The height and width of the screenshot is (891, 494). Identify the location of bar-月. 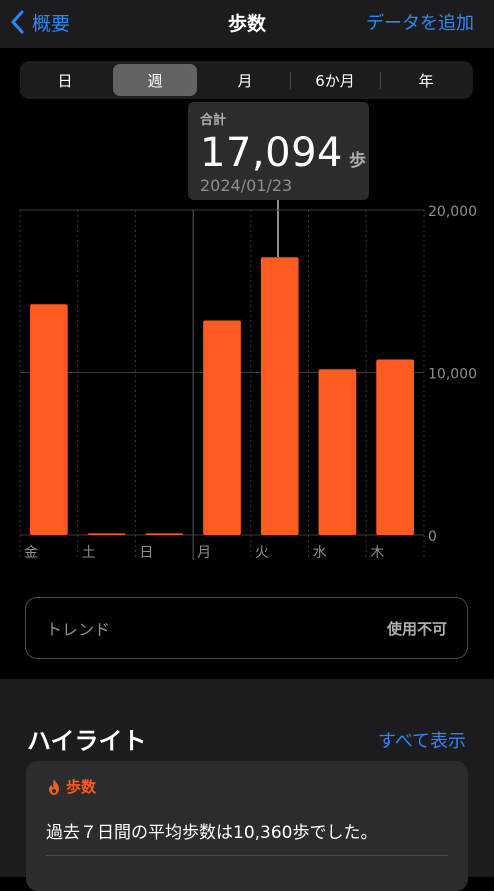
(222, 428).